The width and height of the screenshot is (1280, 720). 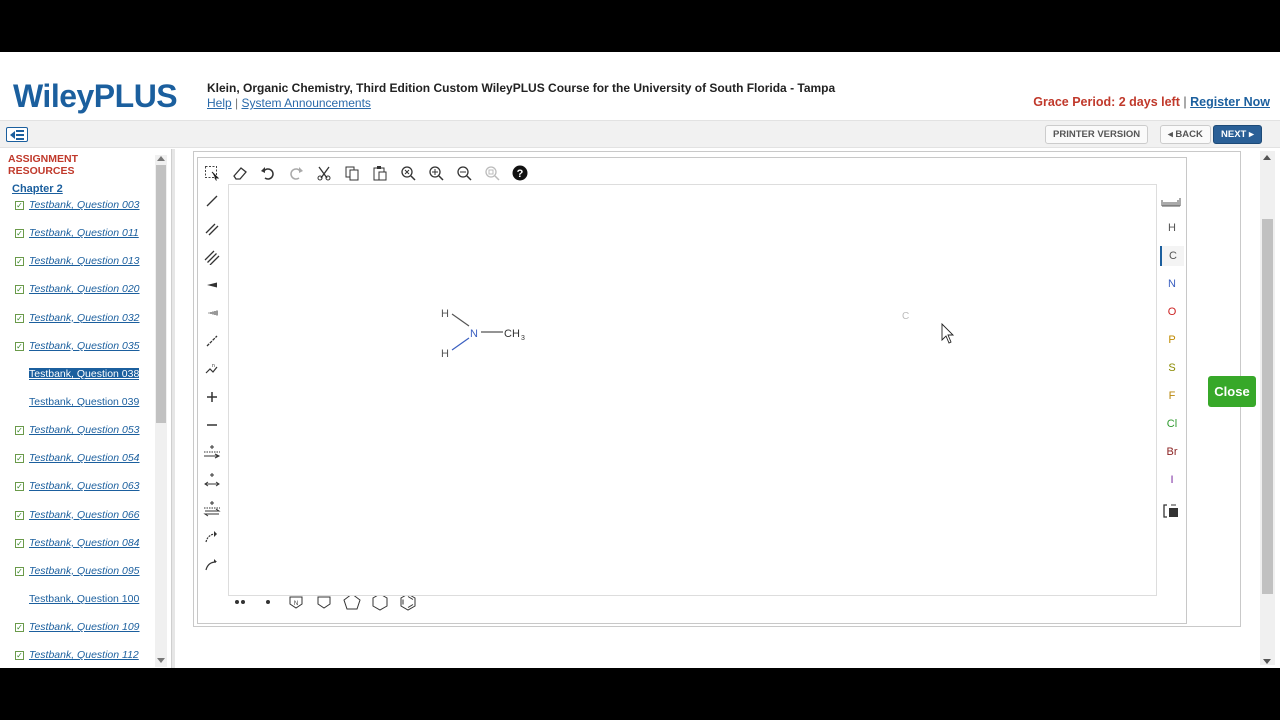 What do you see at coordinates (1267, 406) in the screenshot?
I see `main-scrollbar-thumb` at bounding box center [1267, 406].